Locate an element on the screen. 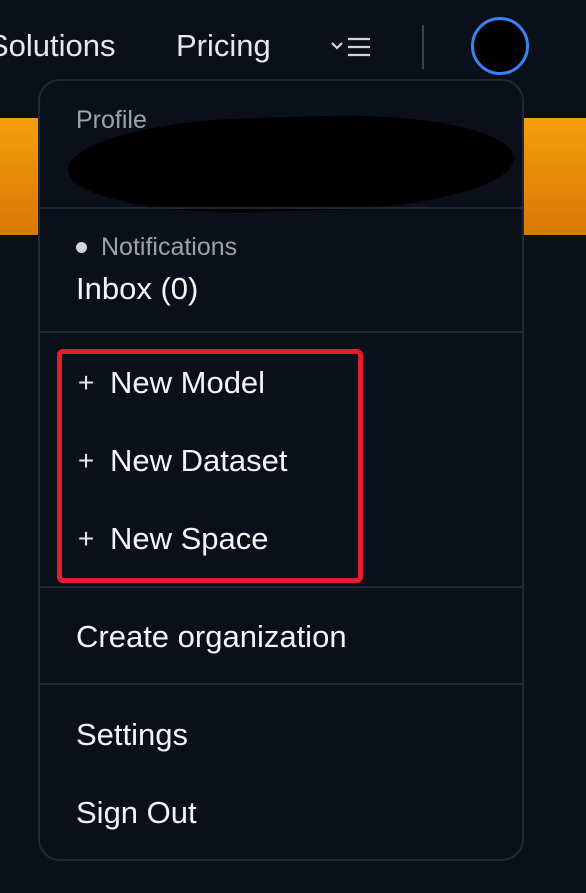  notification-dot-icon is located at coordinates (81, 247).